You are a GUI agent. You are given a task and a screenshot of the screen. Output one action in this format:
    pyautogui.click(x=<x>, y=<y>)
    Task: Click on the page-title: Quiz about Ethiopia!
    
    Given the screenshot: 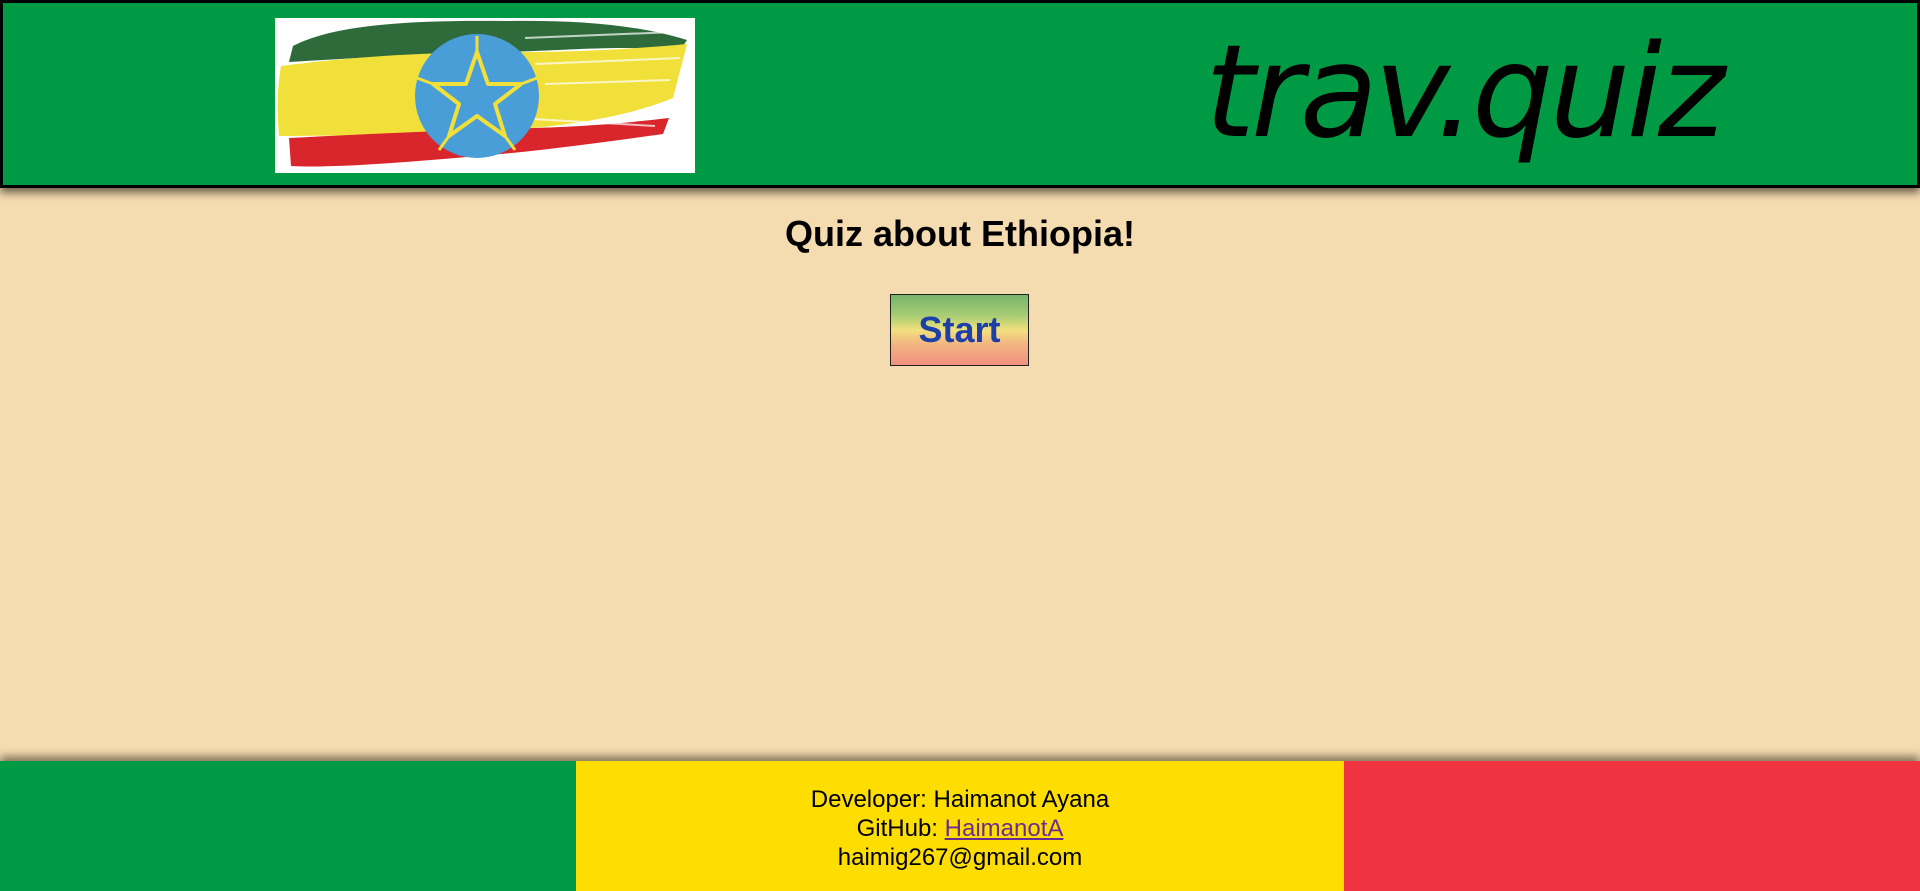 What is the action you would take?
    pyautogui.click(x=960, y=233)
    